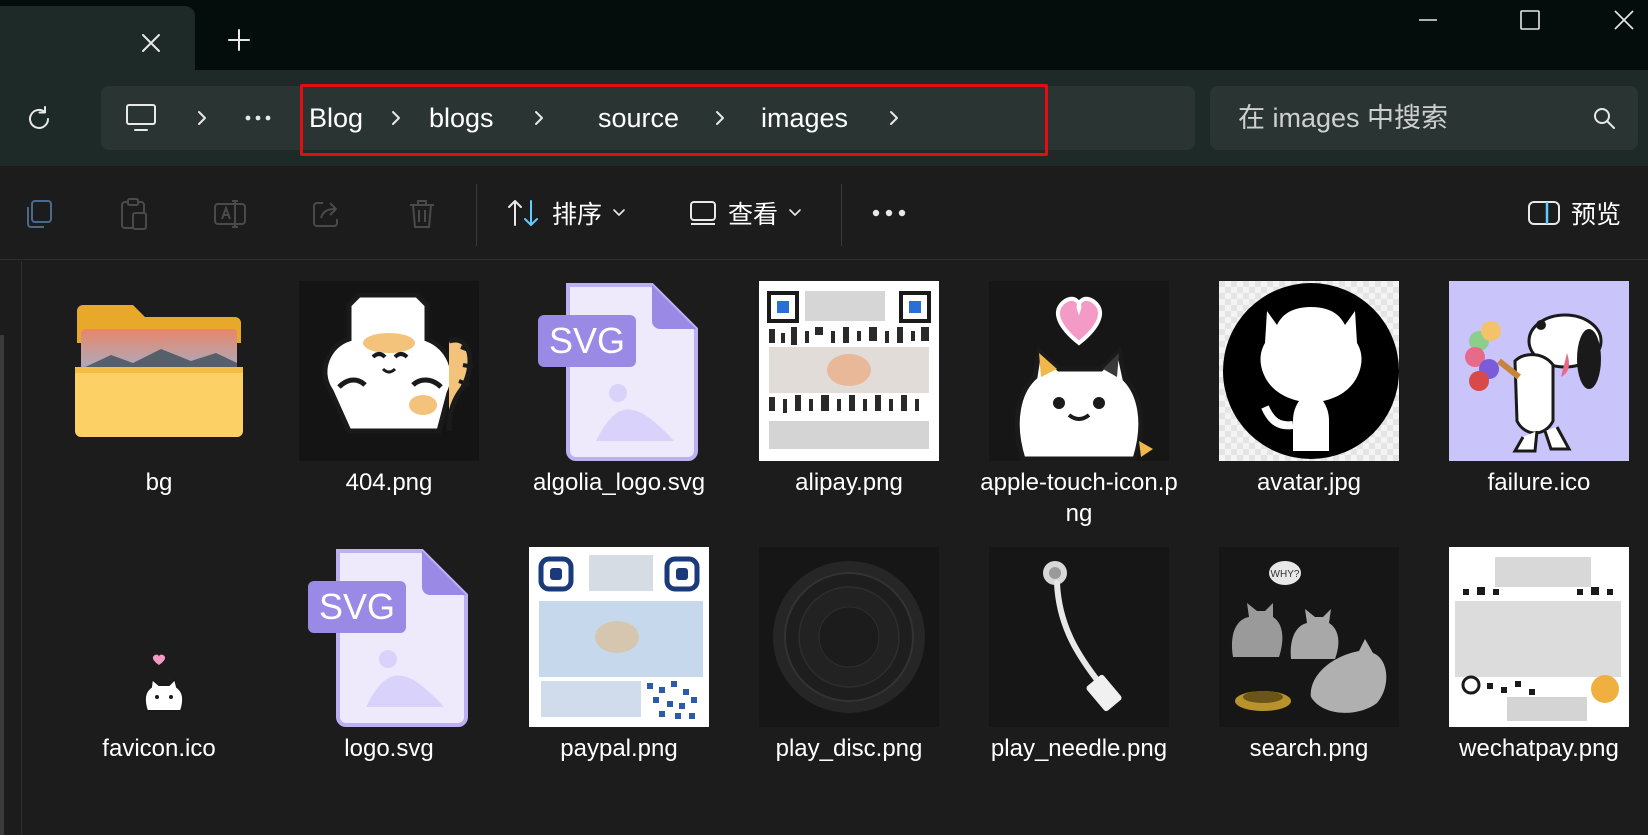  What do you see at coordinates (159, 482) in the screenshot?
I see `file-name: bg` at bounding box center [159, 482].